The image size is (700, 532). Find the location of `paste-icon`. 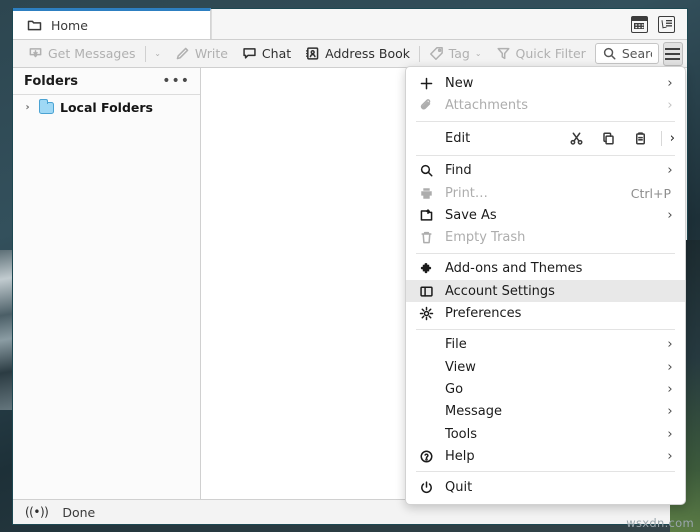

paste-icon is located at coordinates (641, 138).